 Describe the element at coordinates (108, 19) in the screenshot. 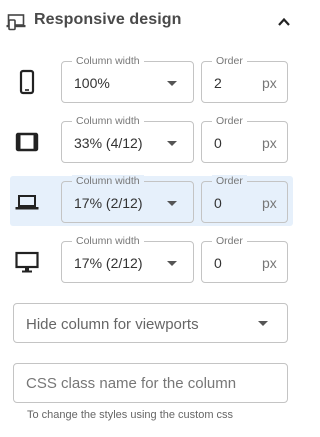

I see `panel-title: Responsive design` at that location.